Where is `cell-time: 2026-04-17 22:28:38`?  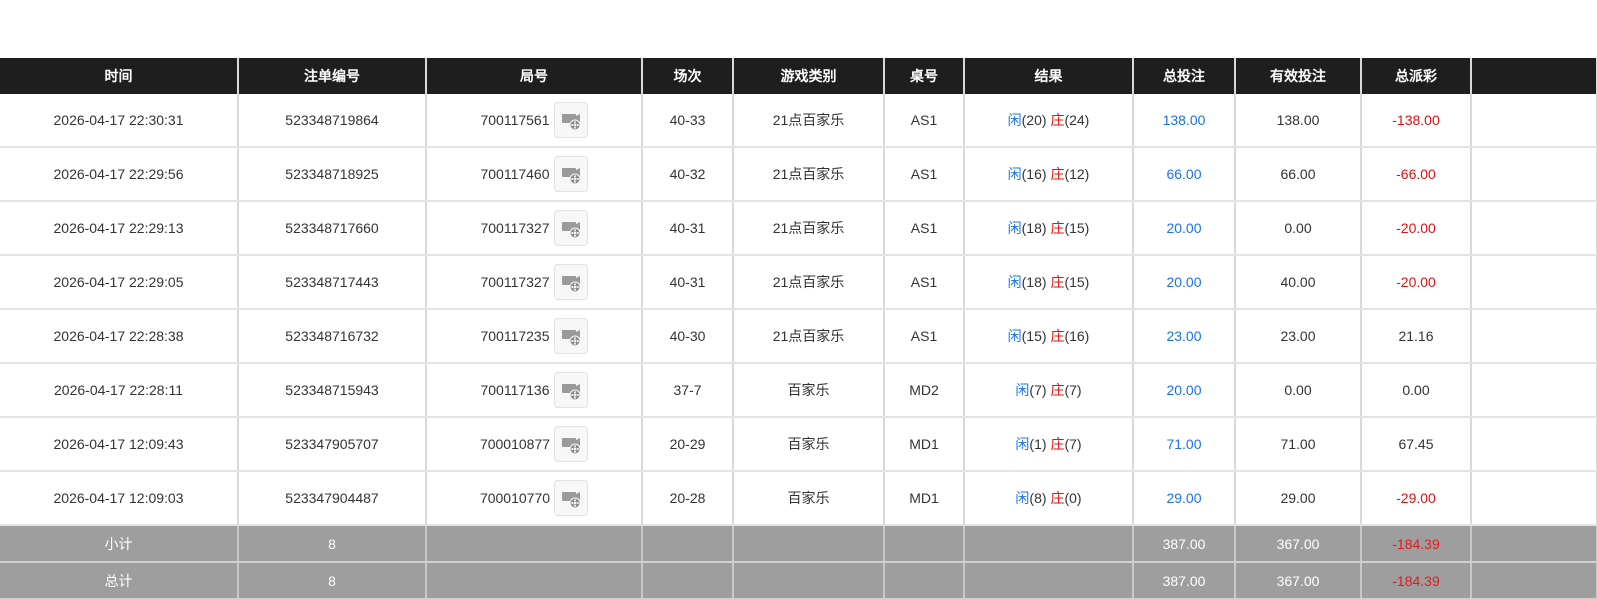 cell-time: 2026-04-17 22:28:38 is located at coordinates (119, 336).